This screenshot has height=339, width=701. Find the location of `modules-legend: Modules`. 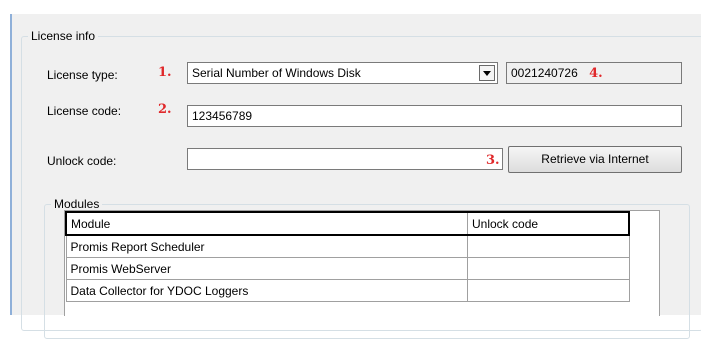

modules-legend: Modules is located at coordinates (77, 204).